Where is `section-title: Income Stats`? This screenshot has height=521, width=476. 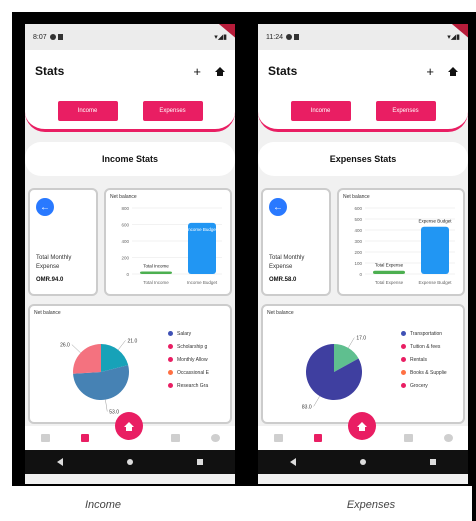 section-title: Income Stats is located at coordinates (130, 159).